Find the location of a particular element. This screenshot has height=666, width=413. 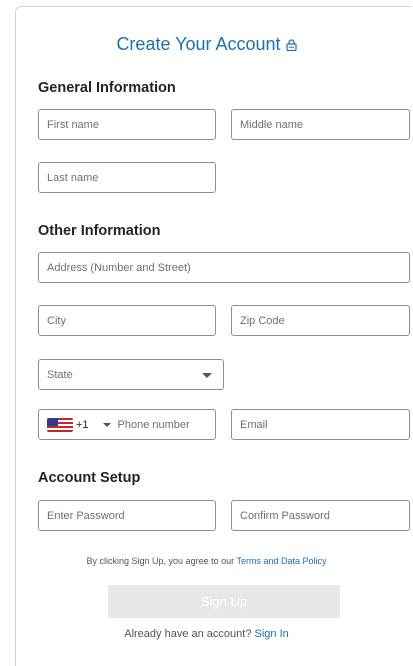

sign-in-prompt: Already have an account? Sign In is located at coordinates (206, 634).